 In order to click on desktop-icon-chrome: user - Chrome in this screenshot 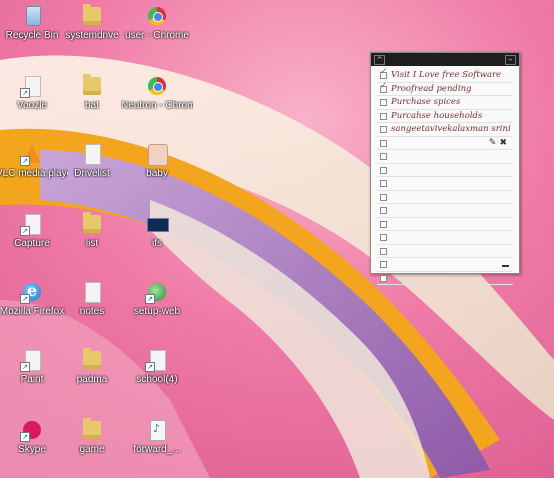, I will do `click(157, 33)`.